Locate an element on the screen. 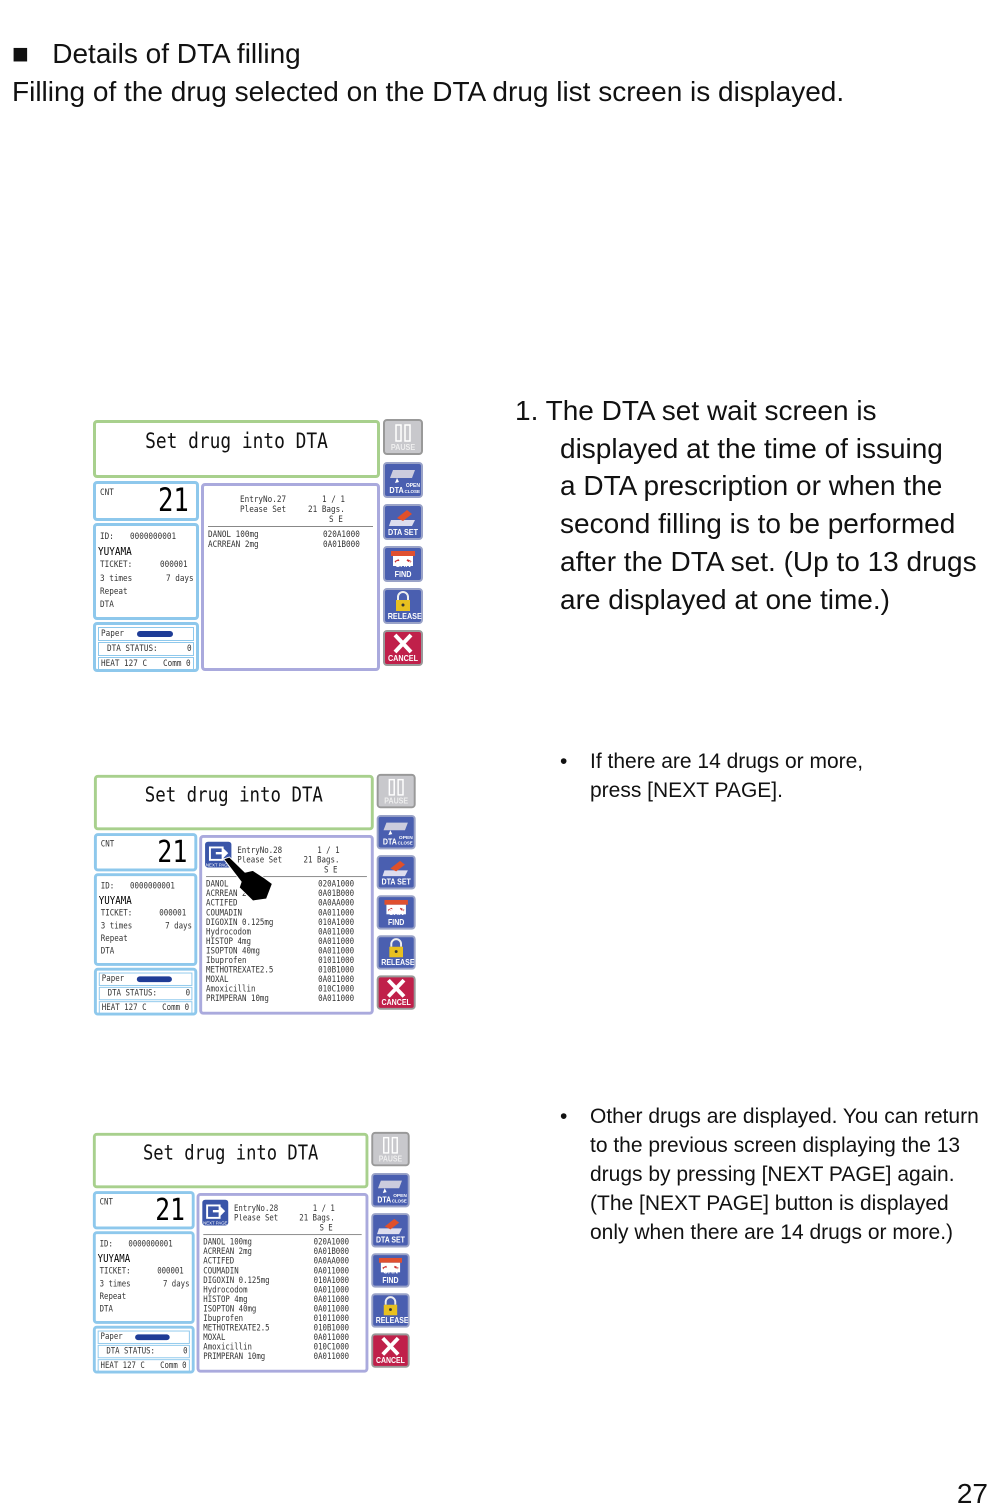 This screenshot has width=1004, height=1506. drug-name: ISOPTON 40mg is located at coordinates (230, 1309).